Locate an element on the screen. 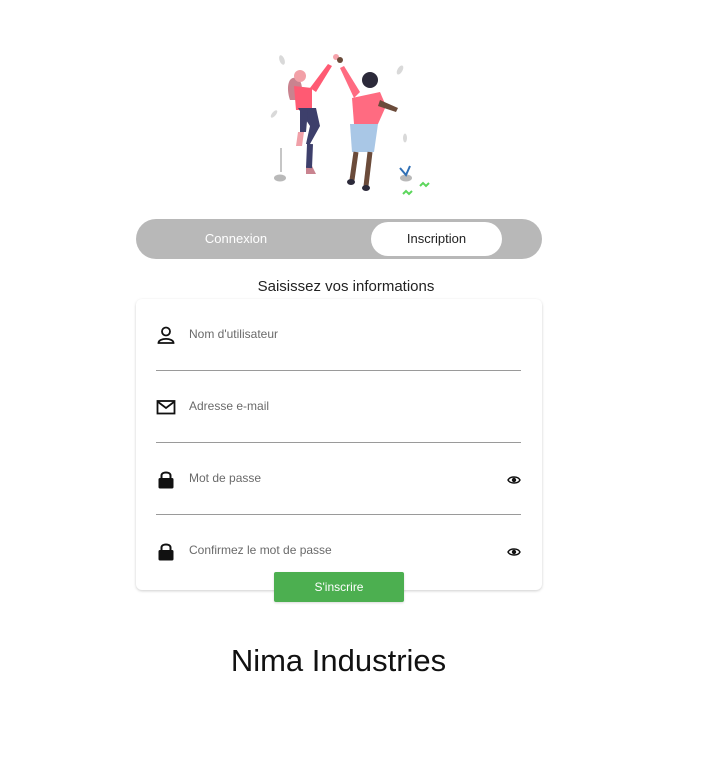 The image size is (717, 757). signup-button: S'inscrire is located at coordinates (339, 587).